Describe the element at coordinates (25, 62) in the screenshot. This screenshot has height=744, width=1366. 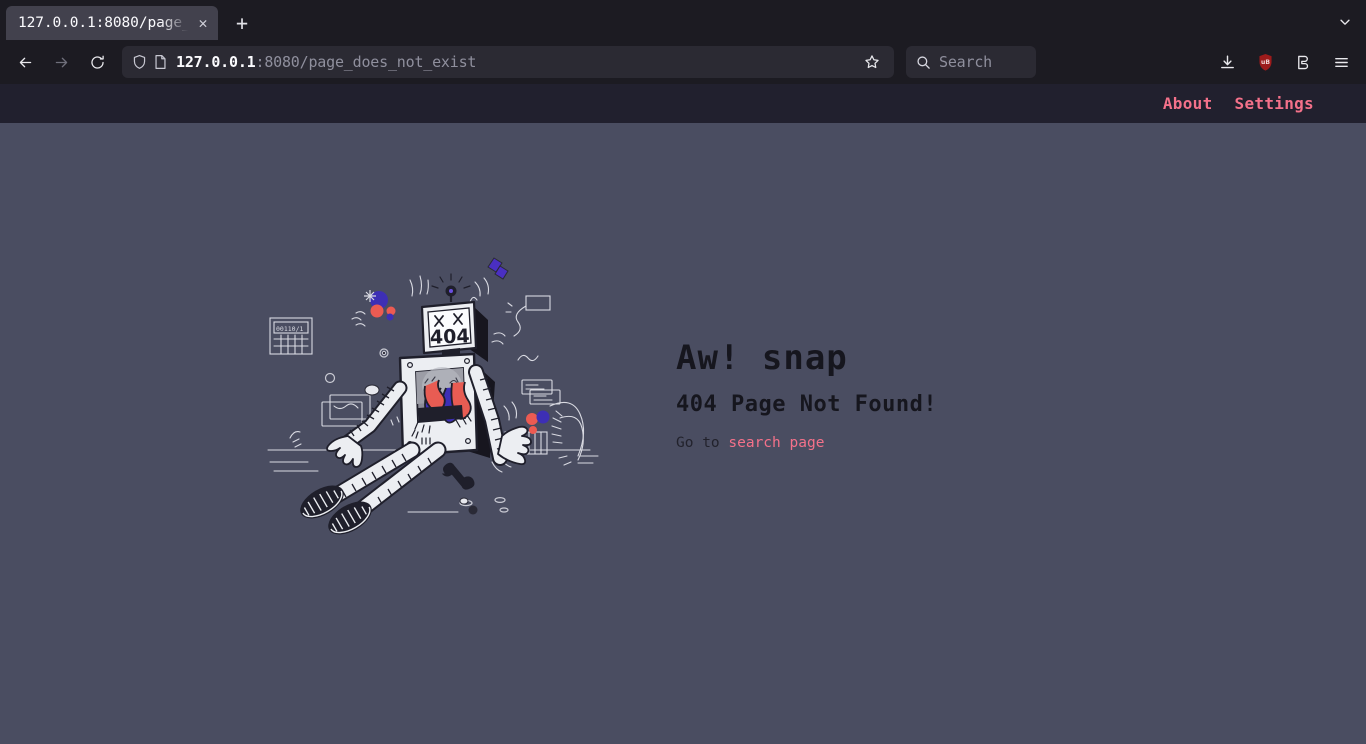
I see `back-button` at that location.